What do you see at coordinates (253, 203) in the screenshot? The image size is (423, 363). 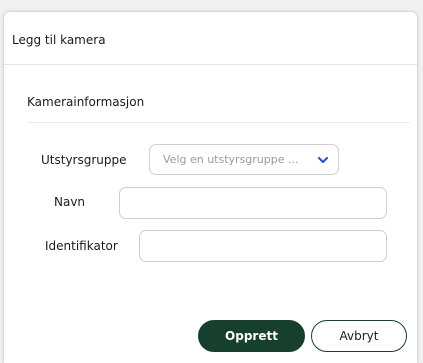 I see `name-input` at bounding box center [253, 203].